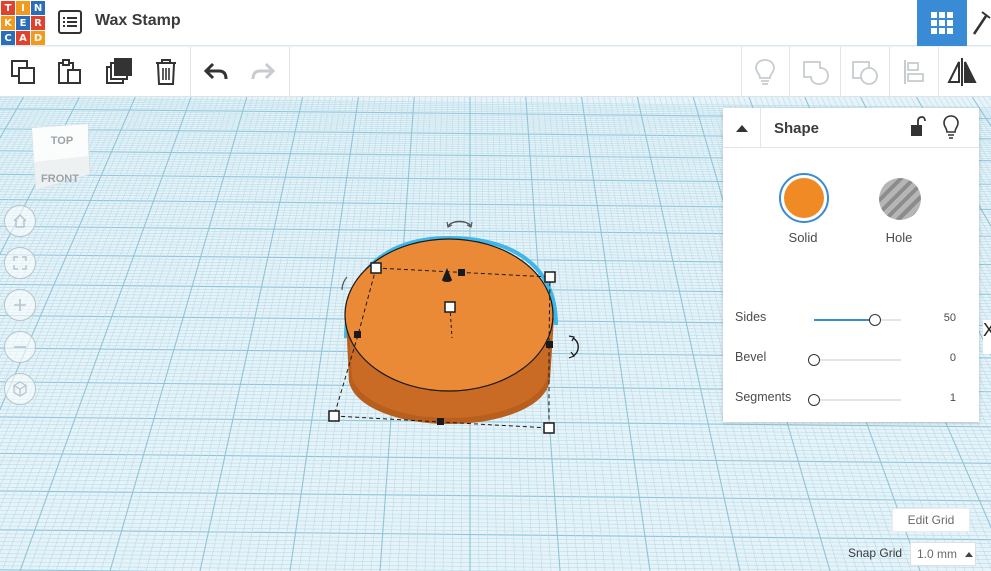 Image resolution: width=991 pixels, height=571 pixels. I want to click on logo-letter: I, so click(23, 8).